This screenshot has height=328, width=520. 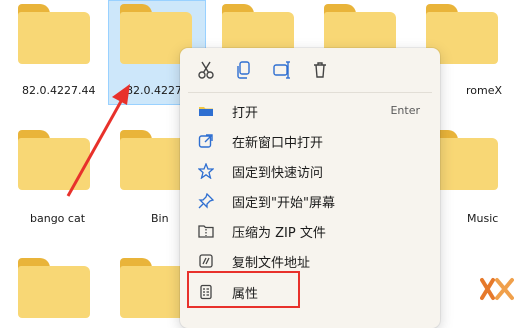 I want to click on properties-highlight-box, so click(x=243, y=289).